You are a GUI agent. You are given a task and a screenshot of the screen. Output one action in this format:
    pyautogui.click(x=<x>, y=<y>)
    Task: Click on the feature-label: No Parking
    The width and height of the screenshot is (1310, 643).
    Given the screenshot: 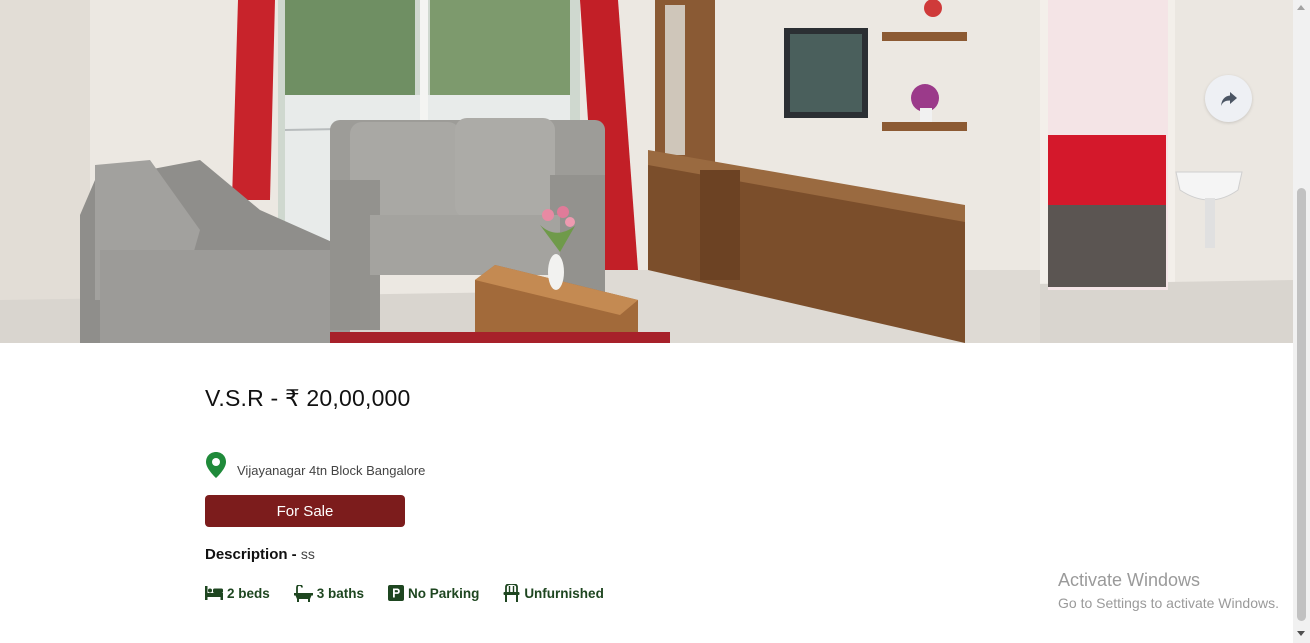 What is the action you would take?
    pyautogui.click(x=444, y=593)
    